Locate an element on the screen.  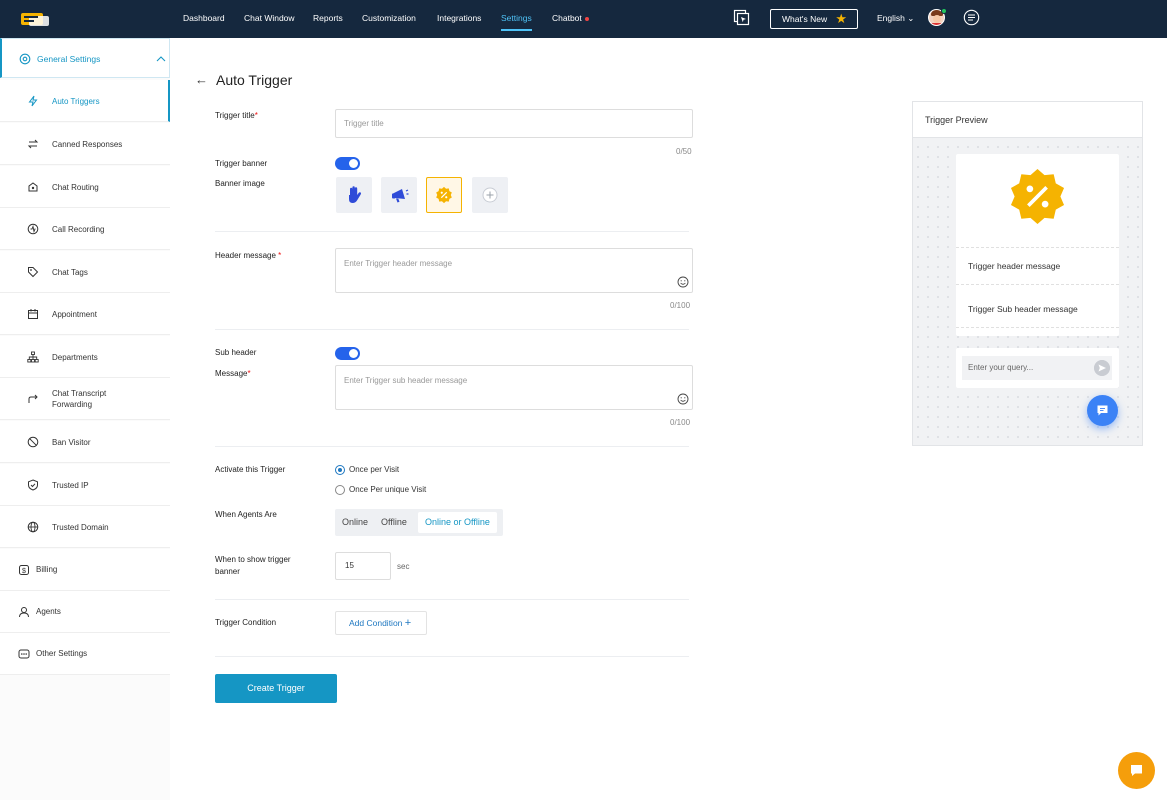
preview-chat-launcher is located at coordinates (1102, 410).